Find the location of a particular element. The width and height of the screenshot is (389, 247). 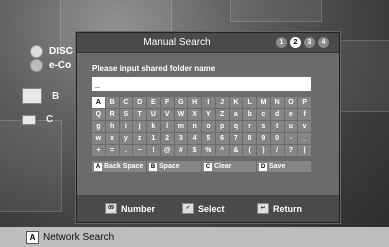

function-keys: A Back Space B Space C Clear D Save is located at coordinates (201, 166).